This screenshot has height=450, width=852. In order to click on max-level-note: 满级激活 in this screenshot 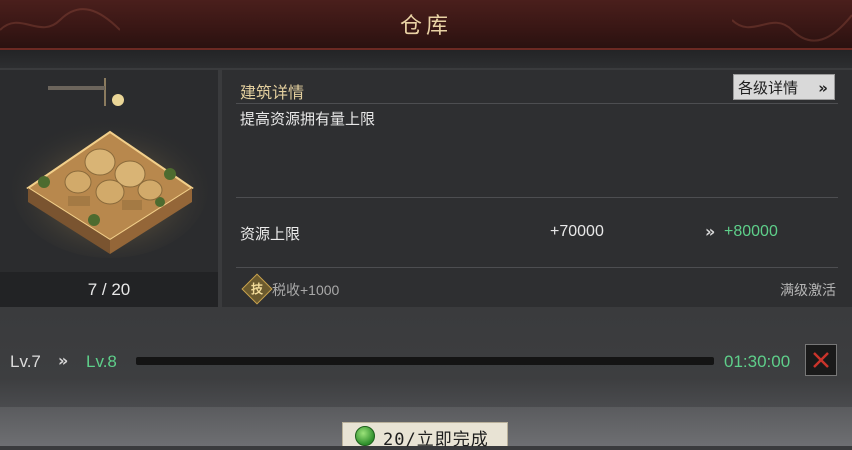, I will do `click(808, 291)`.